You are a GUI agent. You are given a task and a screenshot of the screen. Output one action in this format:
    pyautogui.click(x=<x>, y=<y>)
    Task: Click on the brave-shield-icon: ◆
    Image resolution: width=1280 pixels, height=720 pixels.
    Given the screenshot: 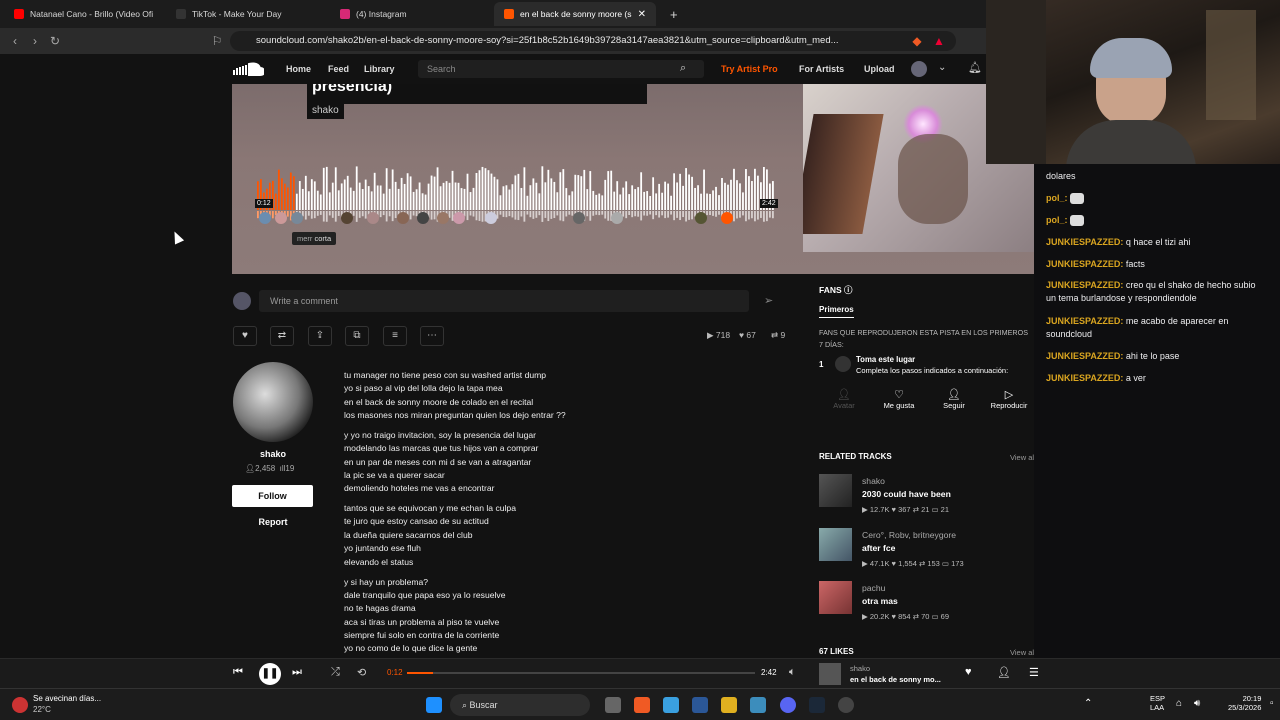 What is the action you would take?
    pyautogui.click(x=917, y=41)
    